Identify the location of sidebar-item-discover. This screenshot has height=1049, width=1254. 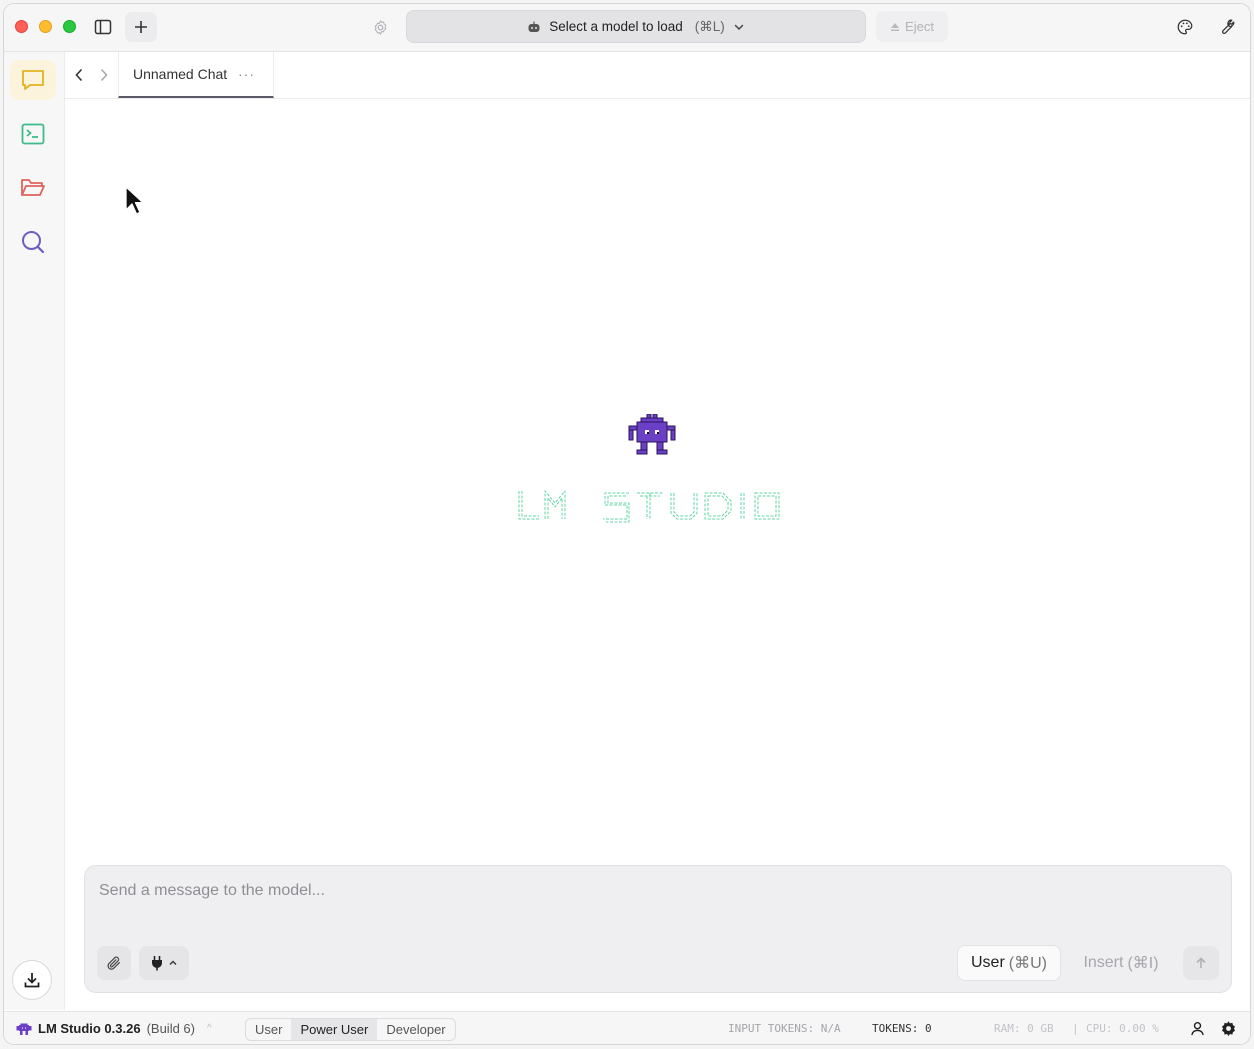
(33, 242).